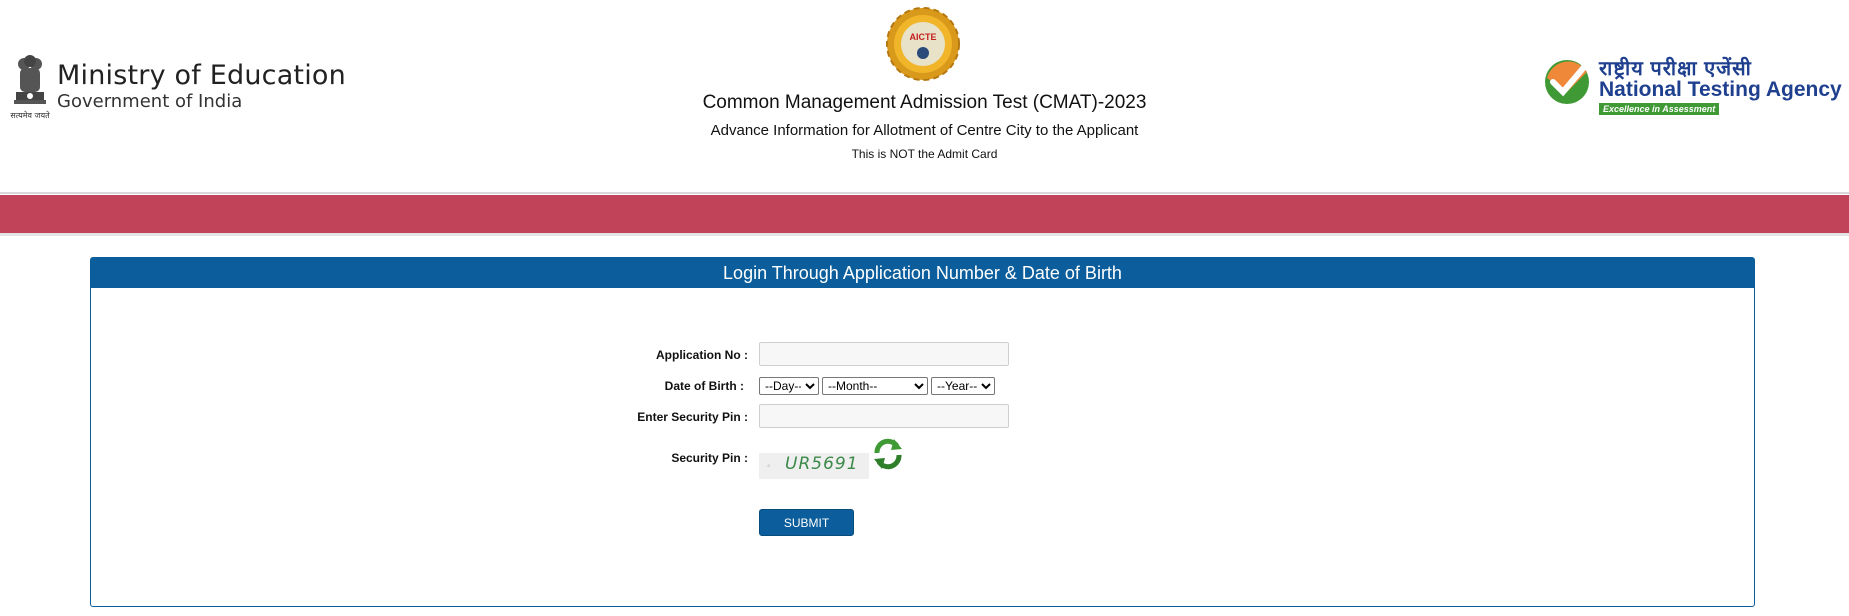 The height and width of the screenshot is (616, 1849). Describe the element at coordinates (924, 154) in the screenshot. I see `admit-card-note: This is NOT the Admit Card` at that location.